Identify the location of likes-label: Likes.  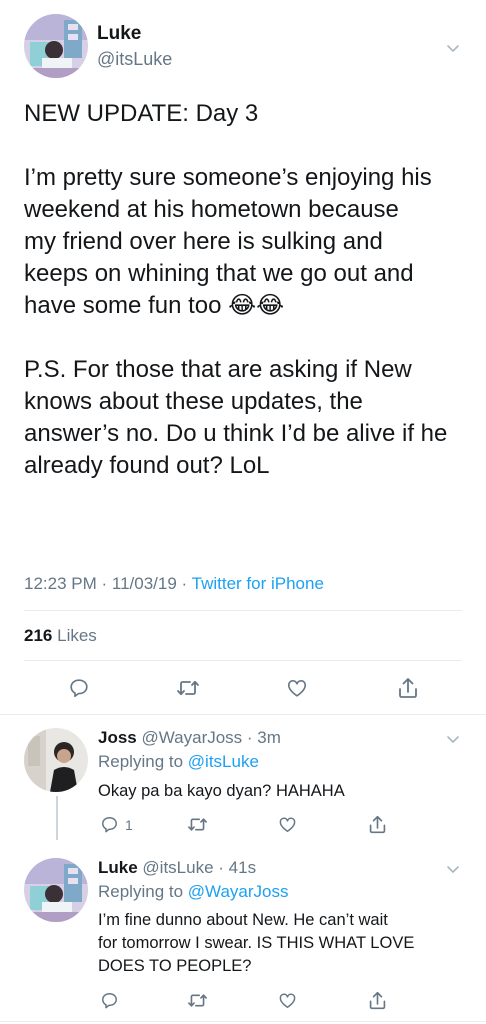
(77, 635).